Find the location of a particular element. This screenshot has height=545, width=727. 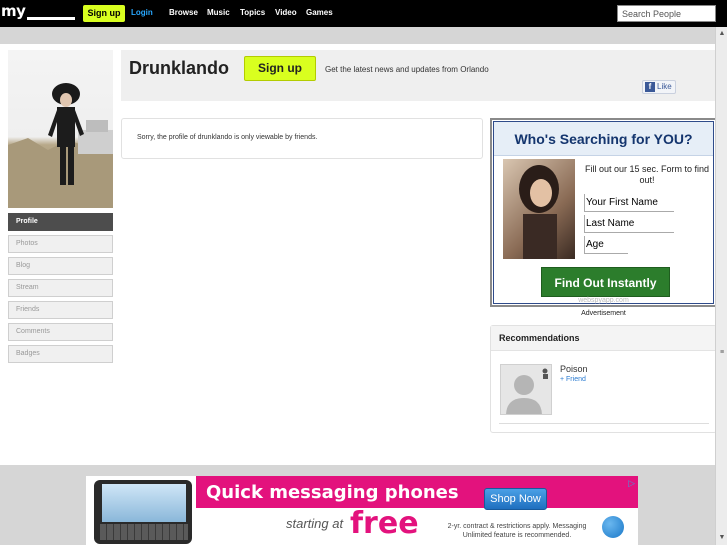

sidebar-item-badges: Badges is located at coordinates (60, 354).